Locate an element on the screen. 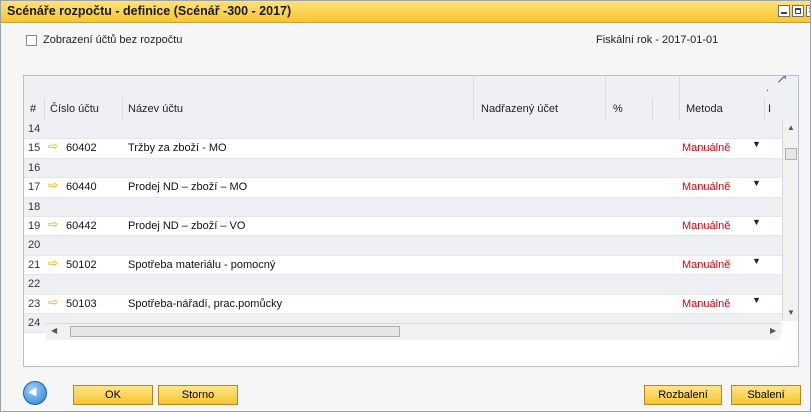  sbaleni-button: Sbalení is located at coordinates (766, 395).